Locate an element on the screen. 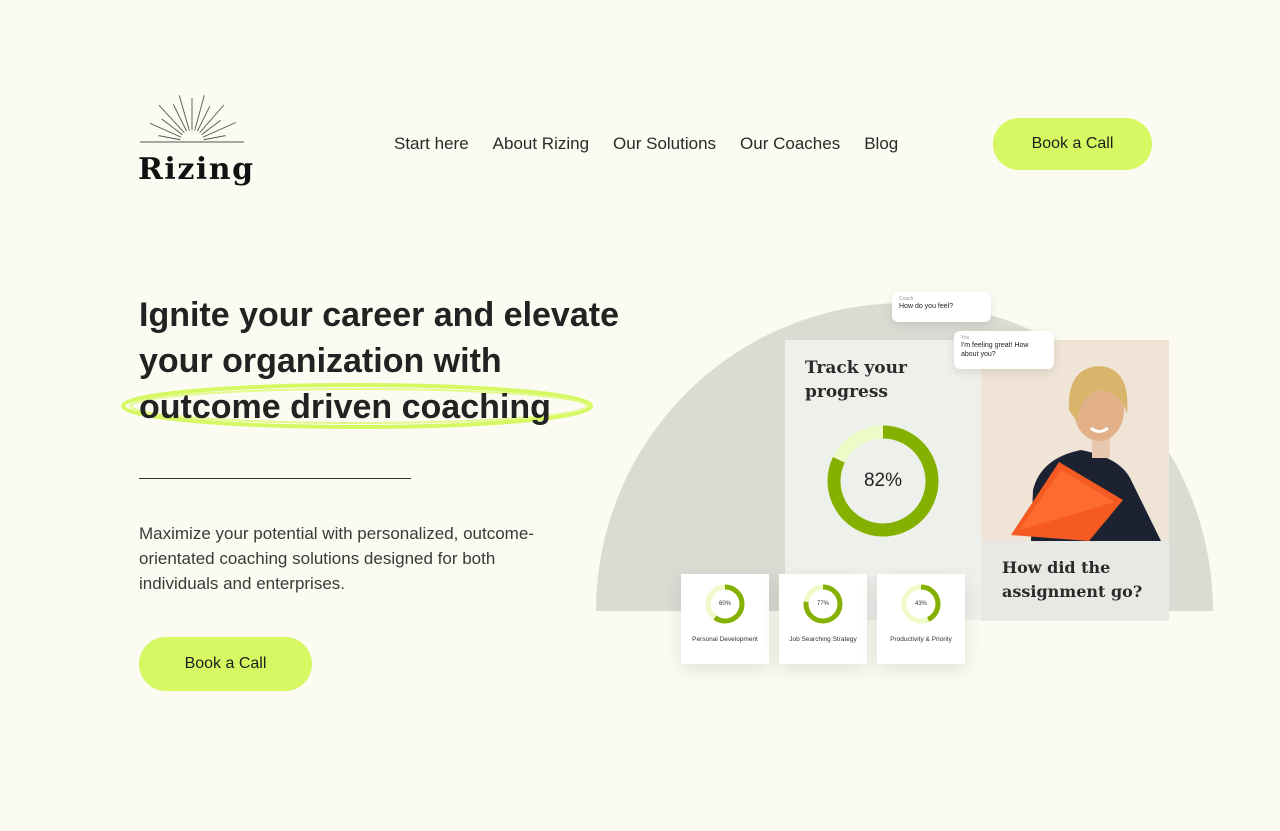  headline-highlight: outcome driven coaching is located at coordinates (390, 406).